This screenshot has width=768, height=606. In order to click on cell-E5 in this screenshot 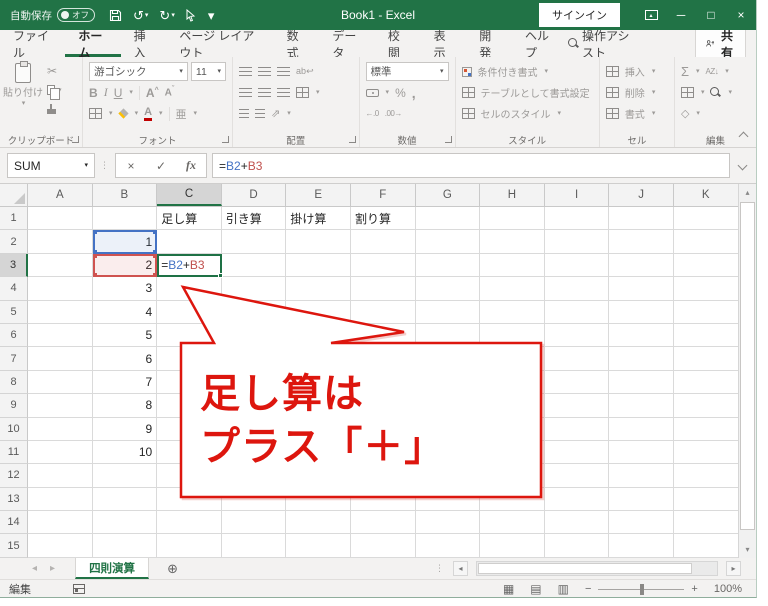, I will do `click(318, 312)`.